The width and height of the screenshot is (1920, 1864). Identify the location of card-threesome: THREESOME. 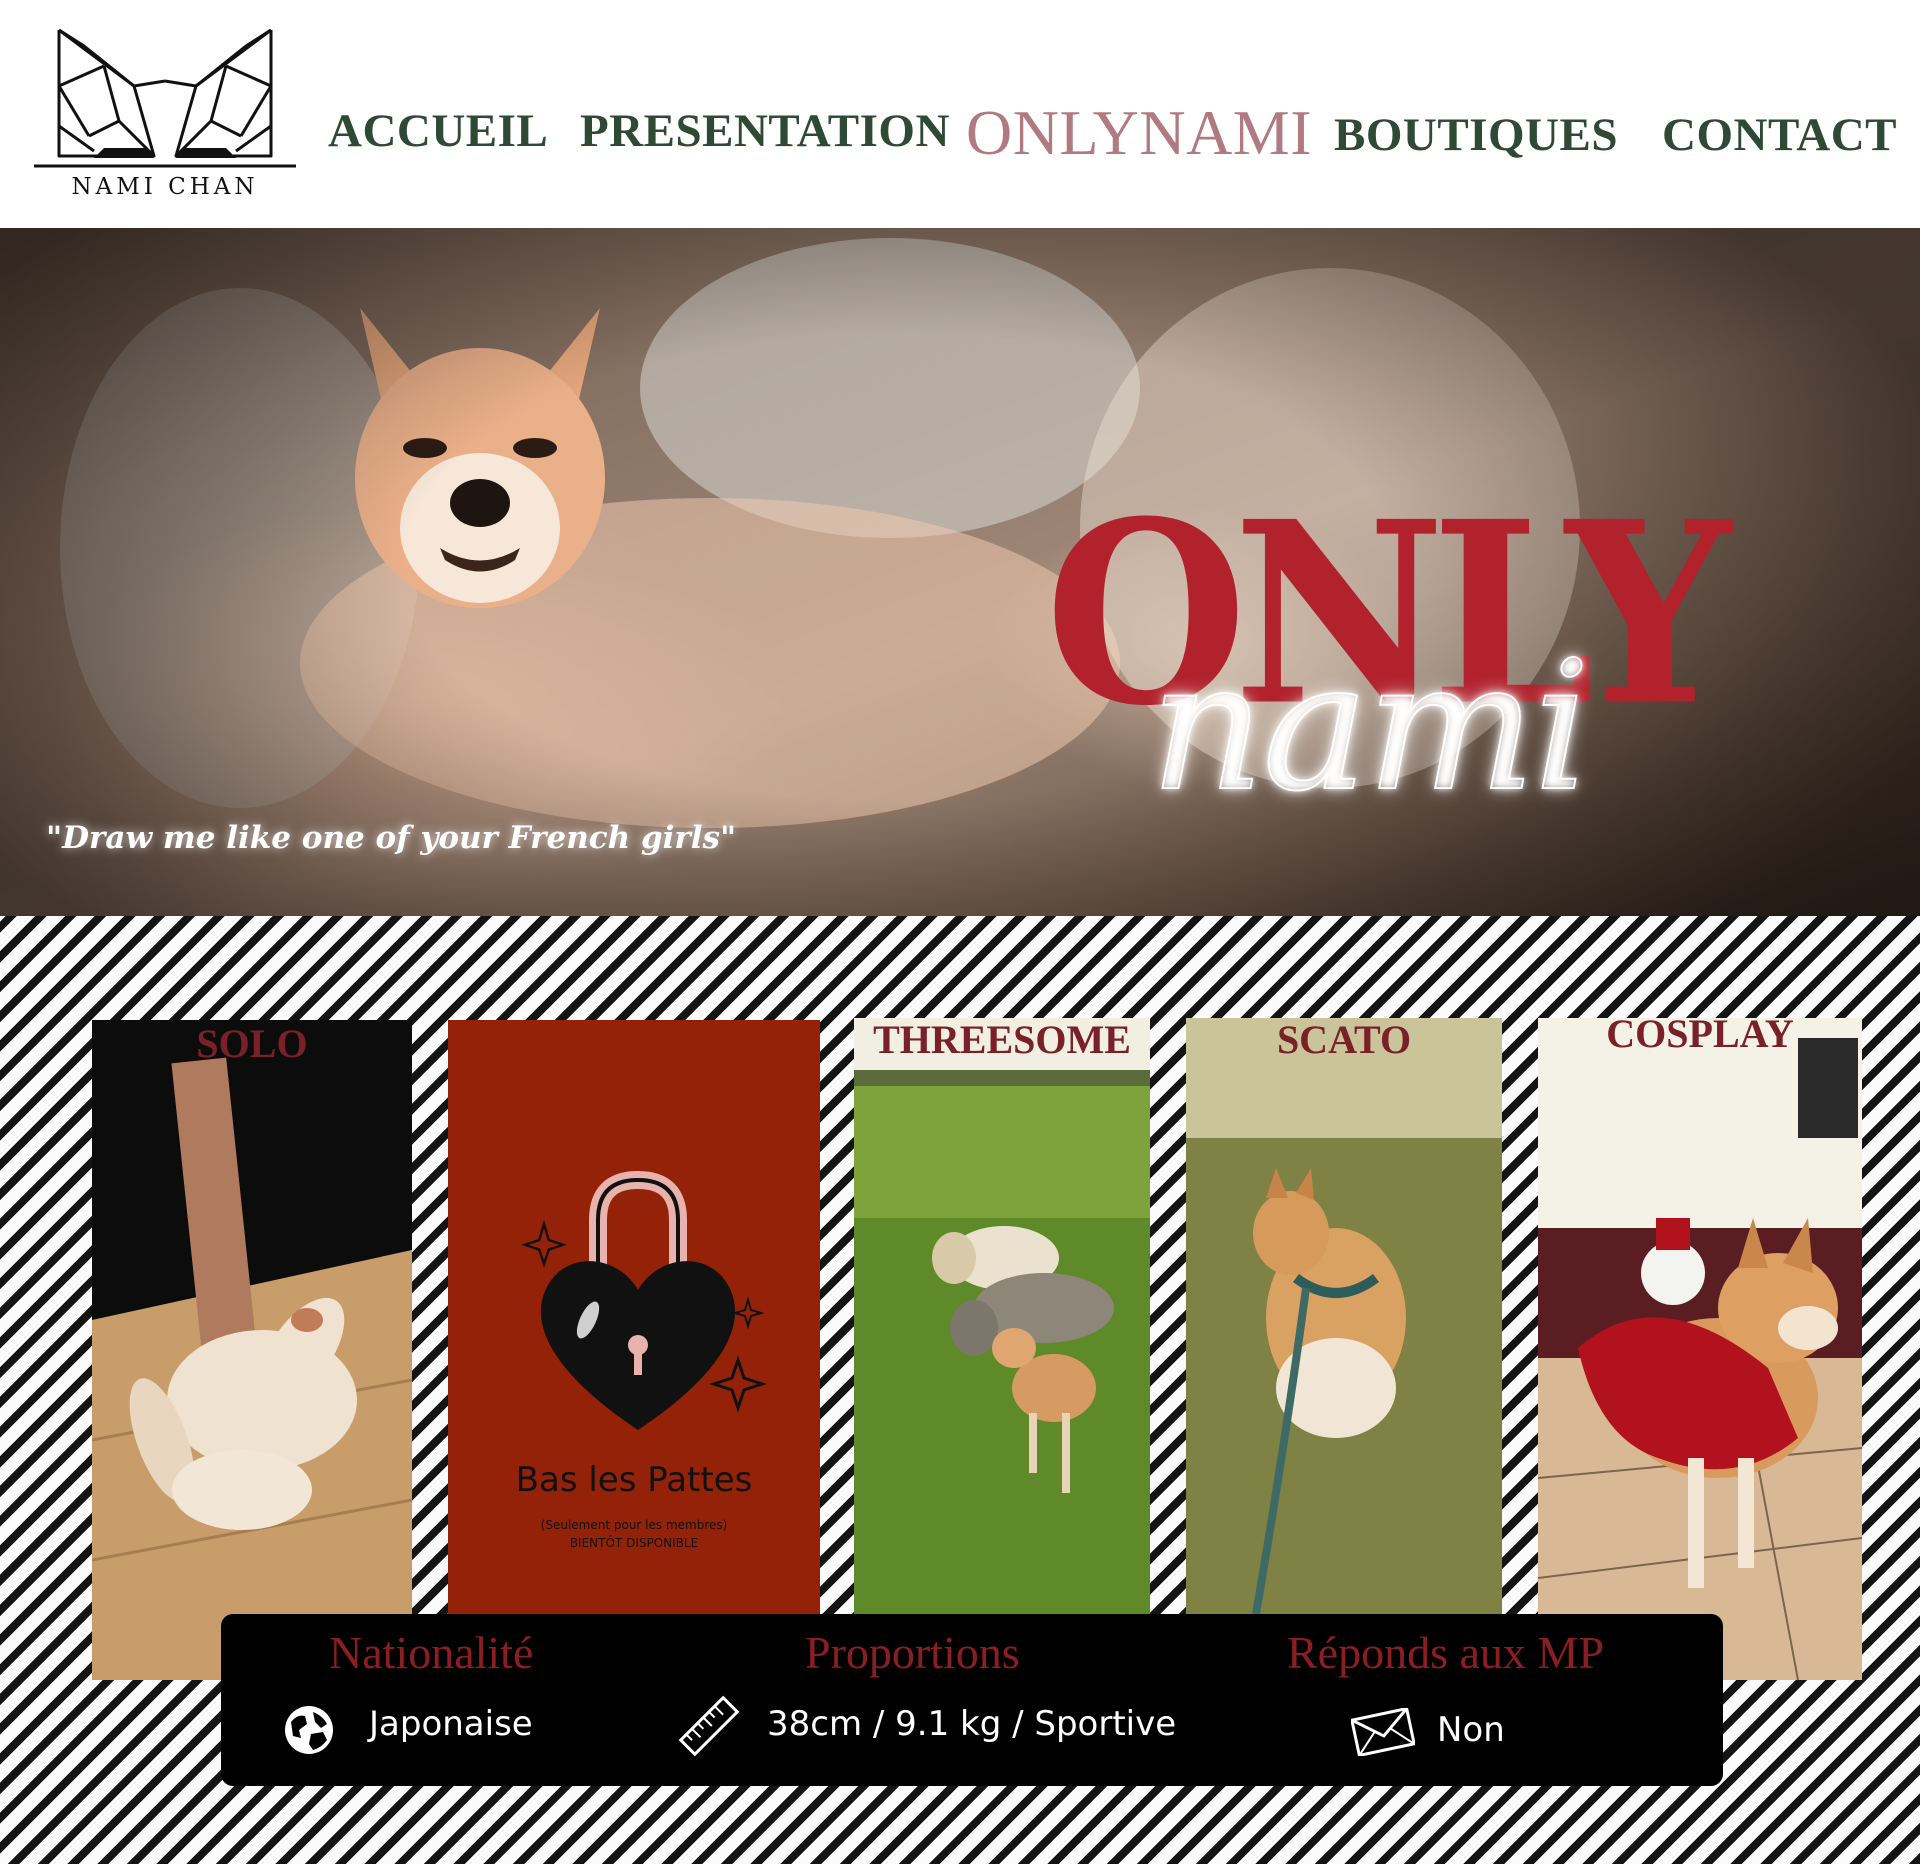
(1002, 1316).